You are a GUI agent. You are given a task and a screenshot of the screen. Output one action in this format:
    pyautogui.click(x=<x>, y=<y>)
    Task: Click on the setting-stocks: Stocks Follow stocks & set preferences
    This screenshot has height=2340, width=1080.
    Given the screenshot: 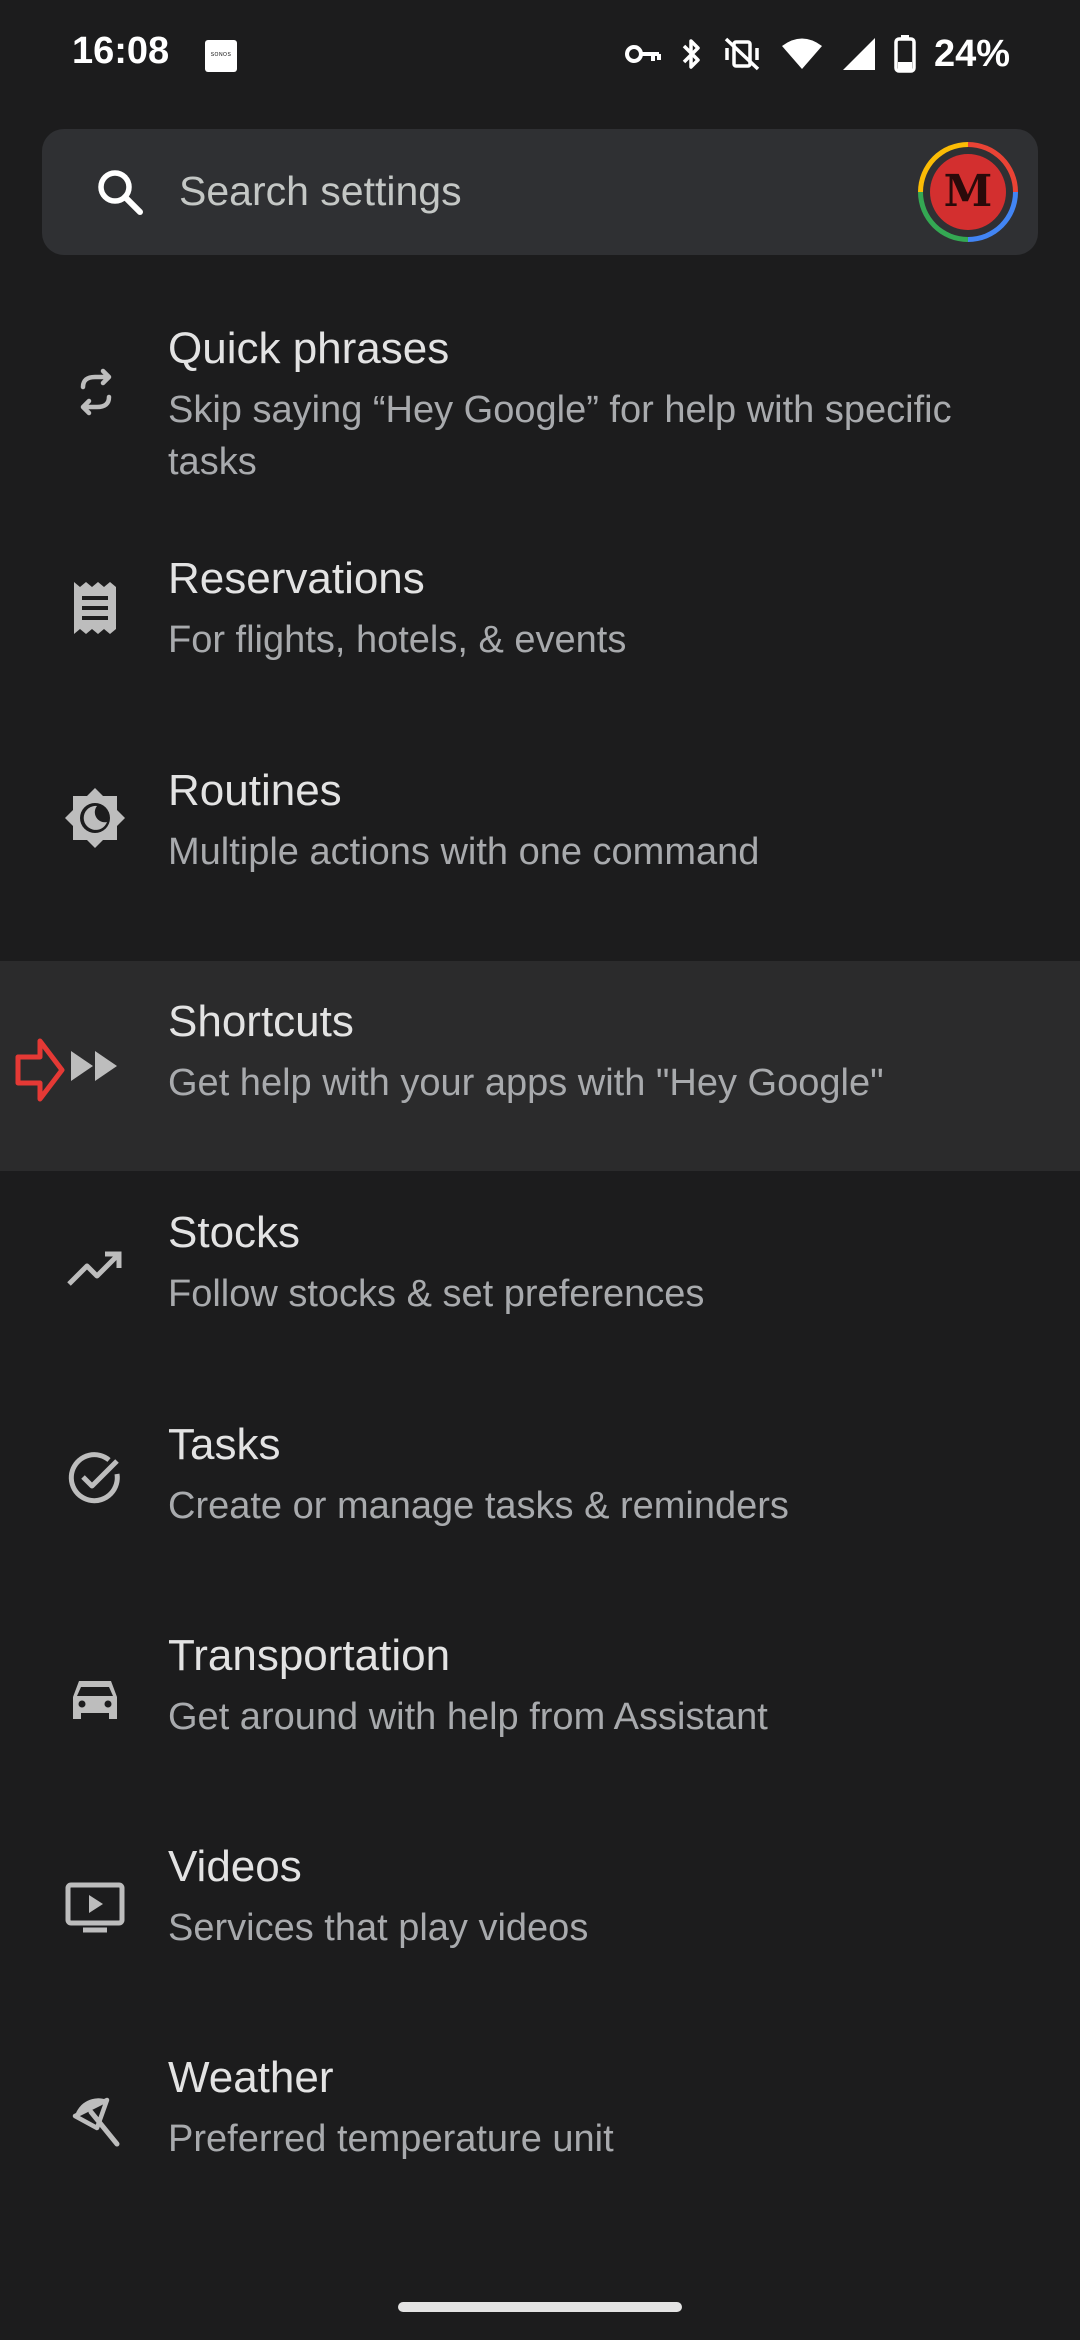 What is the action you would take?
    pyautogui.click(x=540, y=1277)
    